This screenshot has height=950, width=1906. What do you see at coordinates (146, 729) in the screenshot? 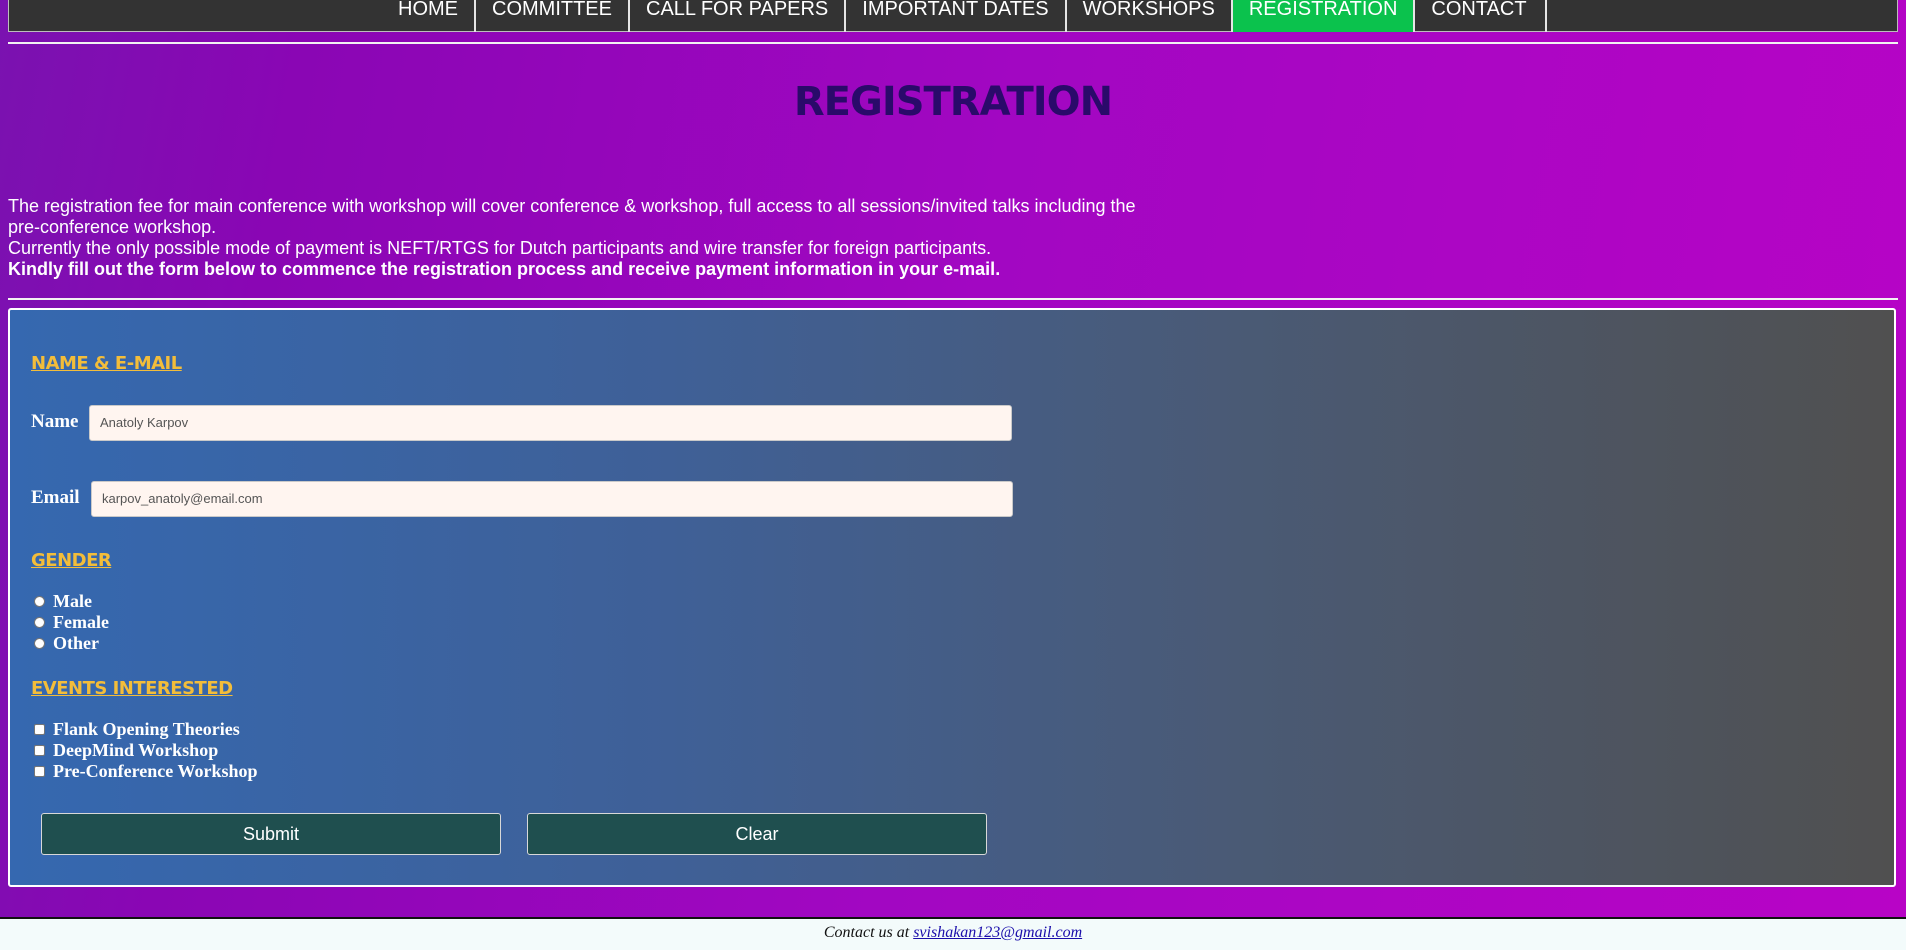
I see `event-label-flank-opening: Flank Opening Theories` at bounding box center [146, 729].